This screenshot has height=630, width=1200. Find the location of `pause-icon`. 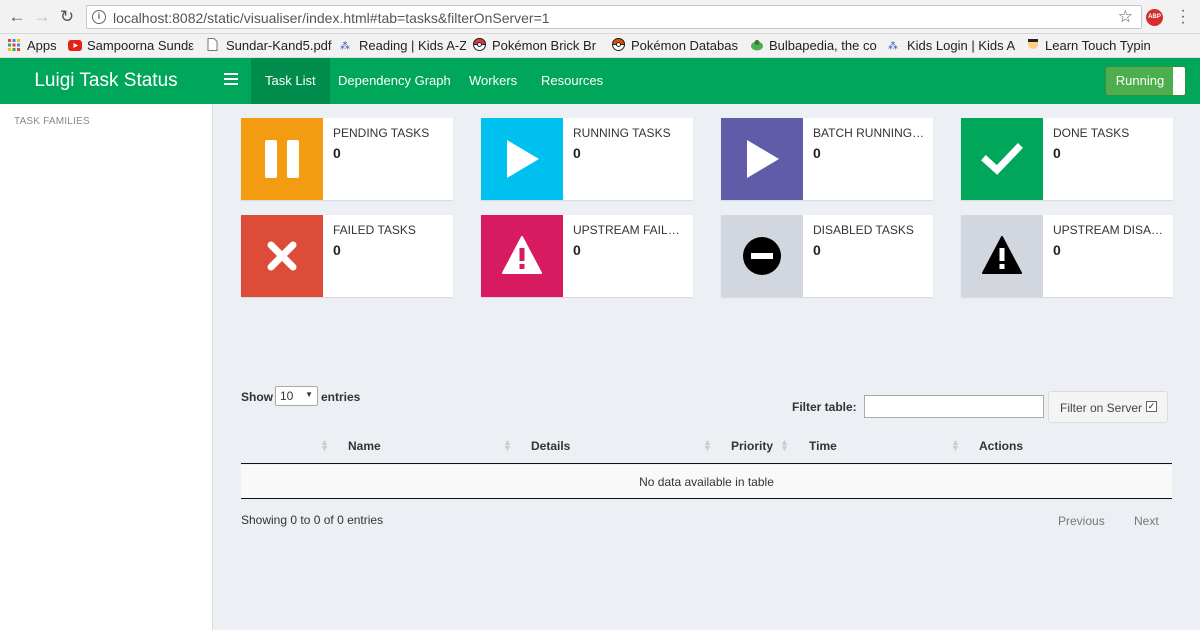

pause-icon is located at coordinates (282, 159).